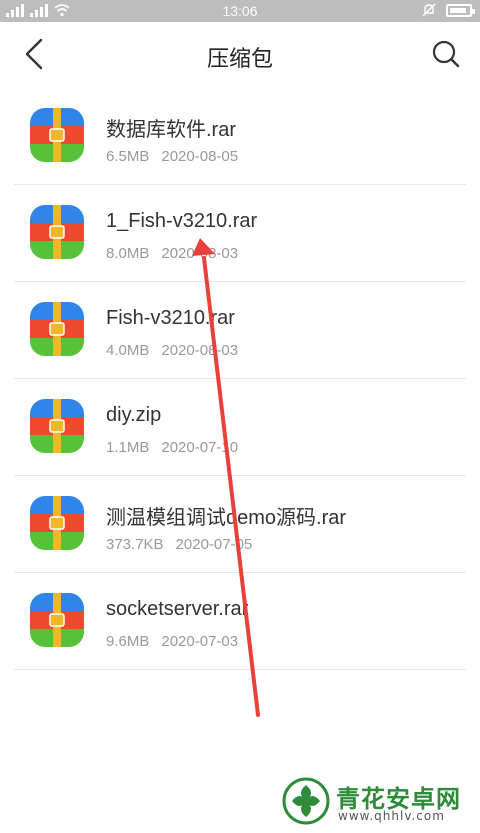  Describe the element at coordinates (226, 518) in the screenshot. I see `file-name: 测温模组调试demo源码.rar` at that location.